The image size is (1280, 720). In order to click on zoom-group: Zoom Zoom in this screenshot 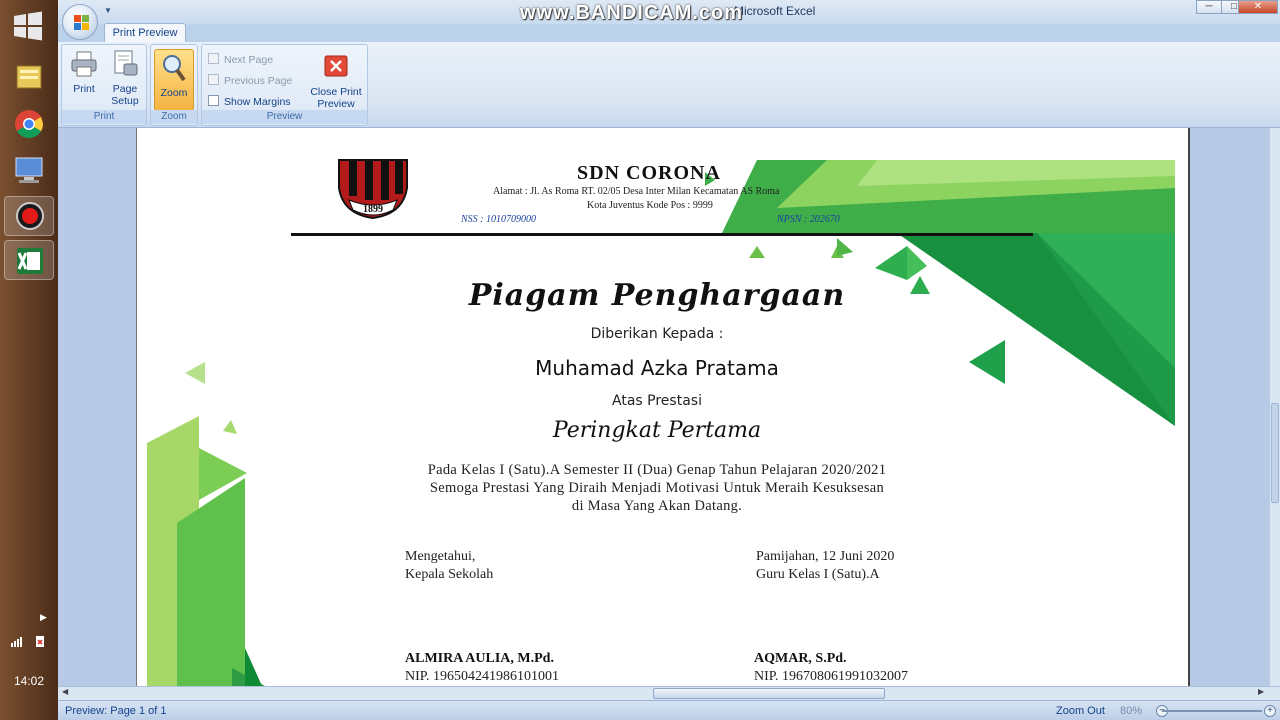, I will do `click(174, 85)`.